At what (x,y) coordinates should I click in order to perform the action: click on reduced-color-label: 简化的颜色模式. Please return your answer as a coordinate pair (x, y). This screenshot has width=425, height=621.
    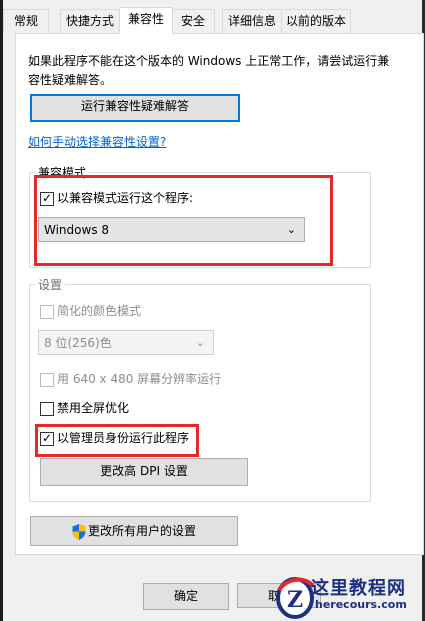
    Looking at the image, I should click on (99, 311).